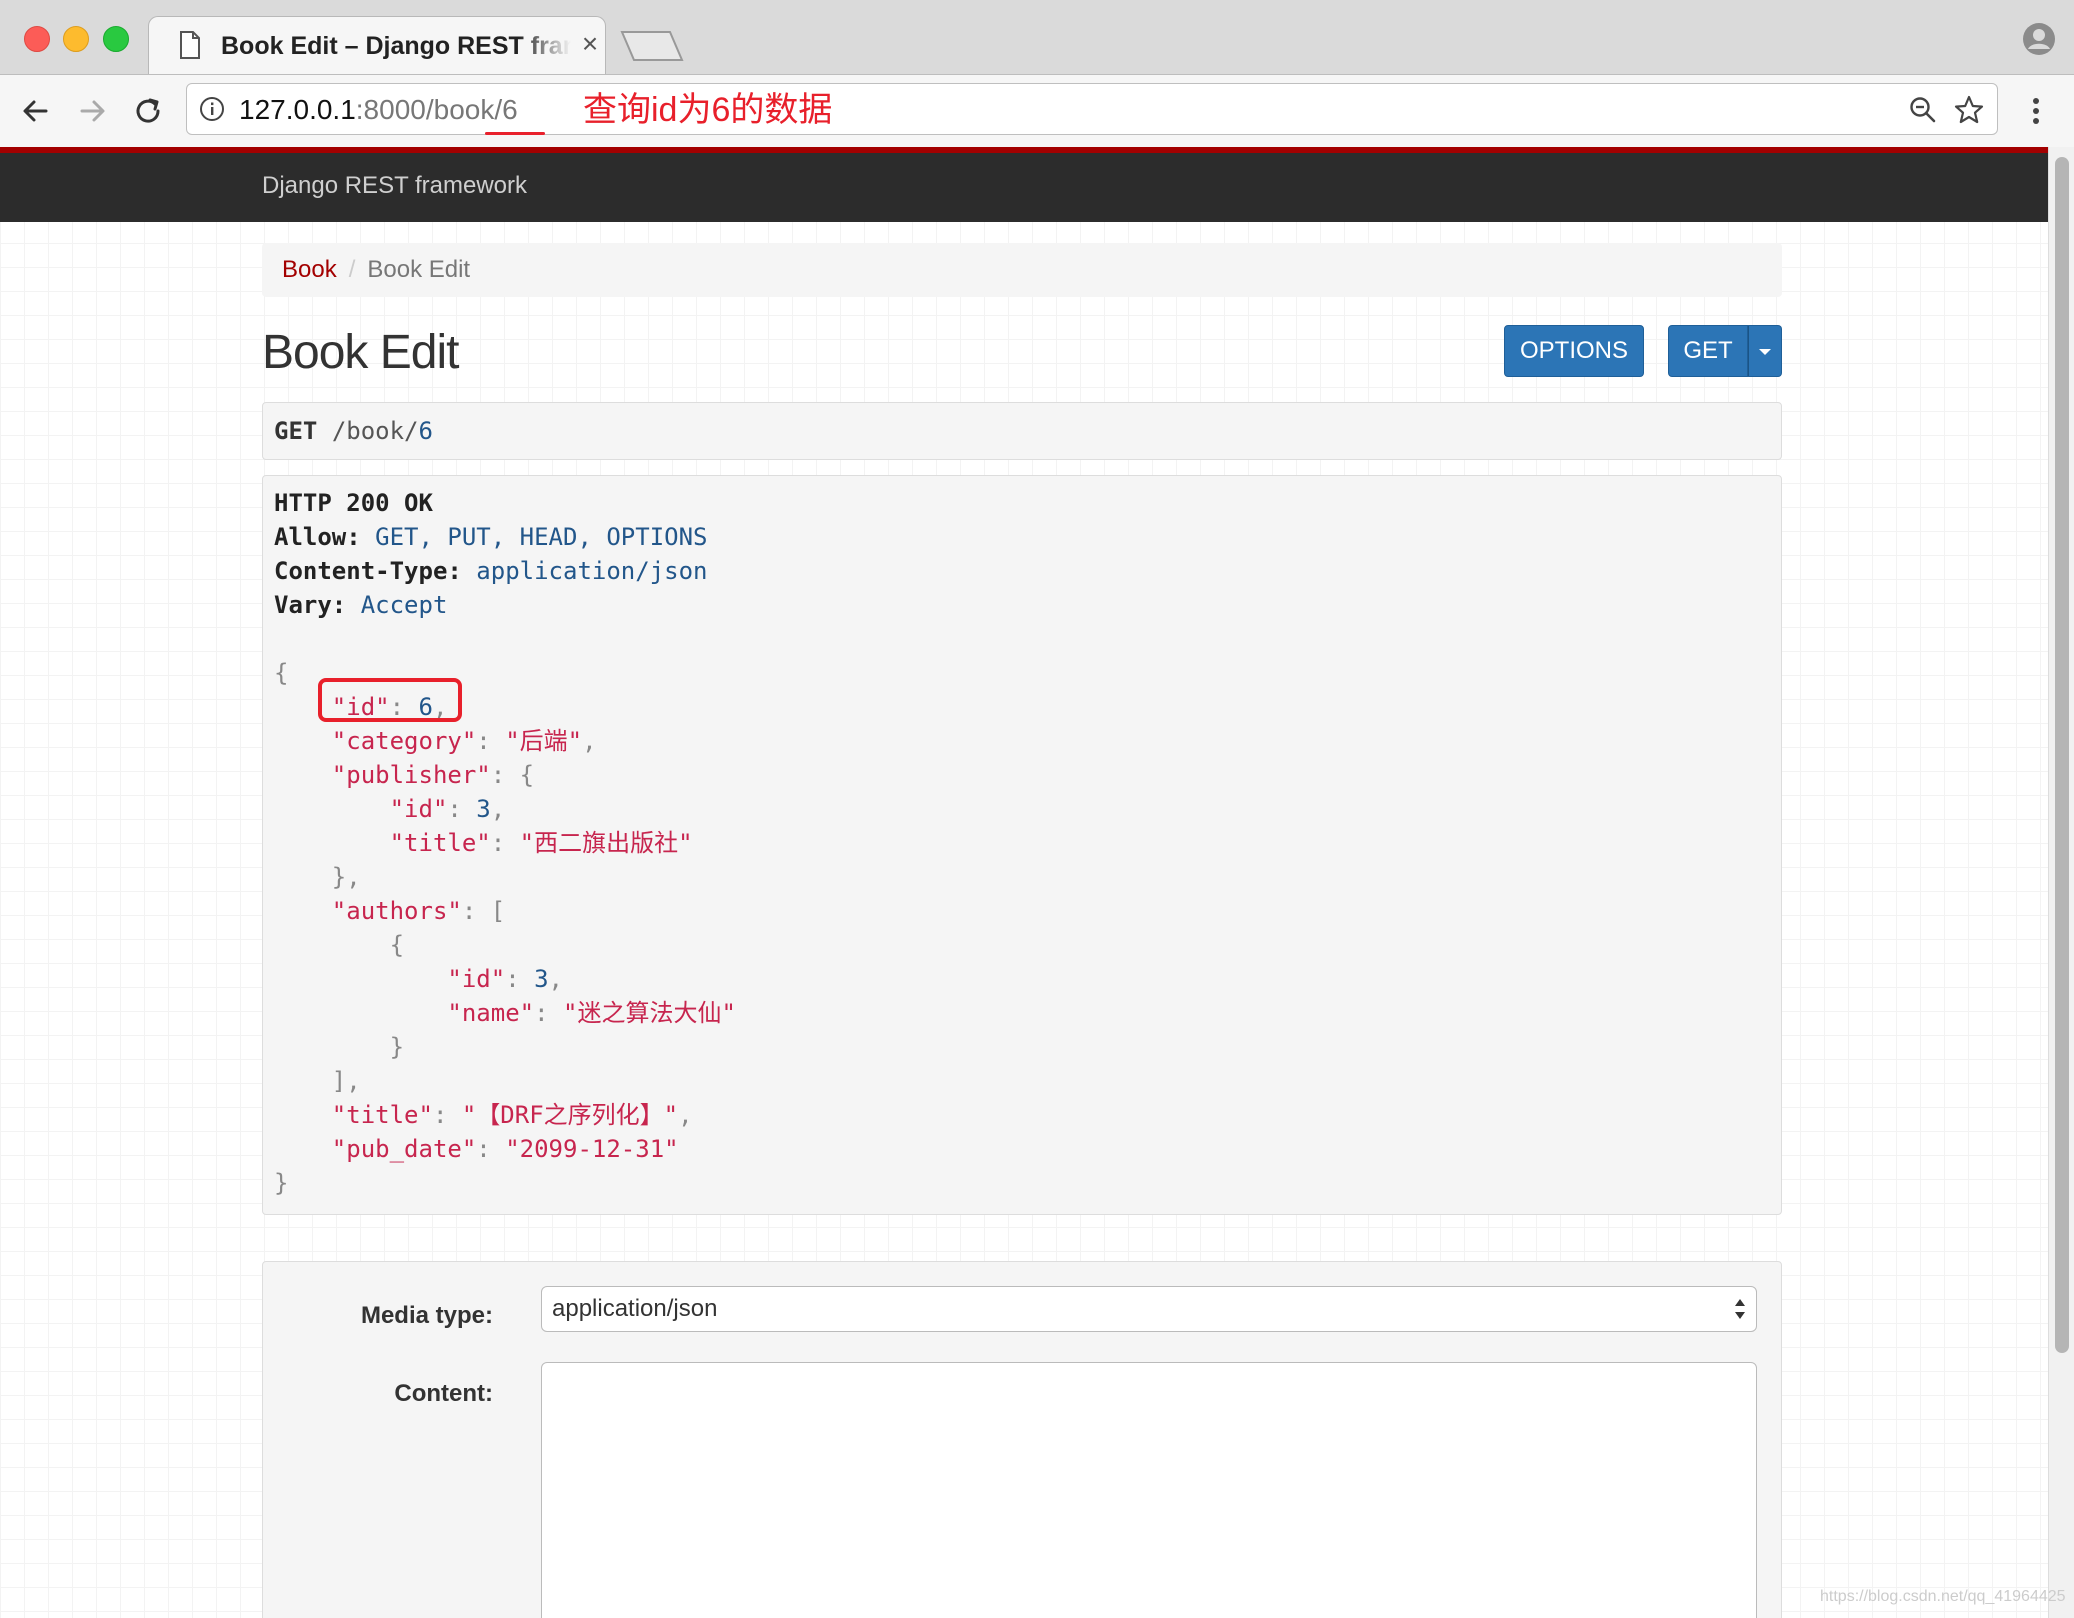  I want to click on navbar-brand: Django REST framework, so click(394, 186).